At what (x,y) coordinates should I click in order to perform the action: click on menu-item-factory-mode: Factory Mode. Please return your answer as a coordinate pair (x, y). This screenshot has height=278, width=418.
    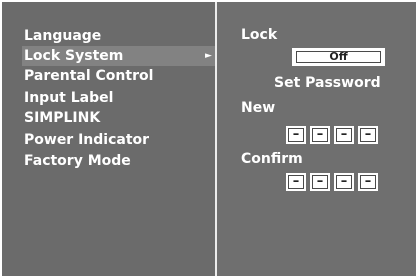
    Looking at the image, I should click on (118, 161).